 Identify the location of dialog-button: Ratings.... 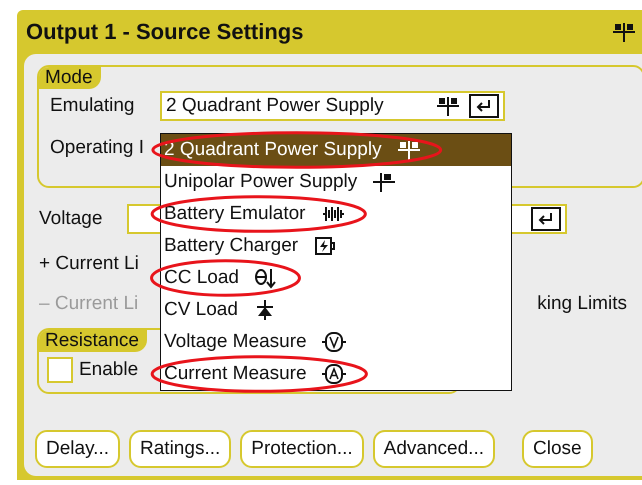
(180, 449).